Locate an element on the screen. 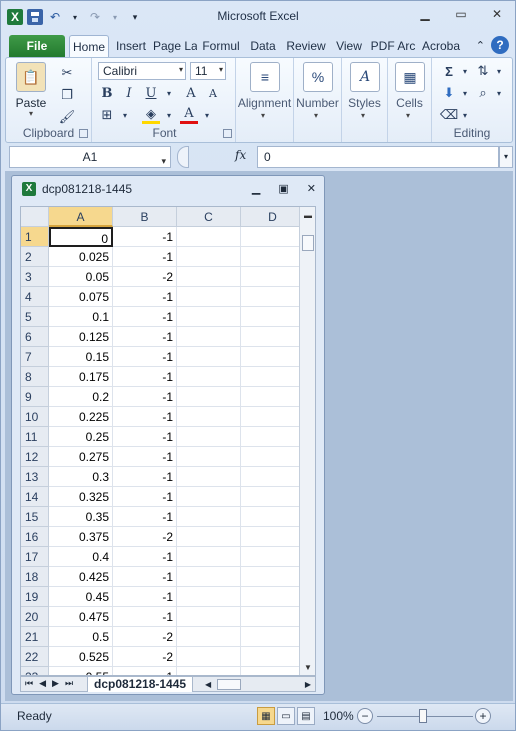  zoom-slider-thumb is located at coordinates (423, 716).